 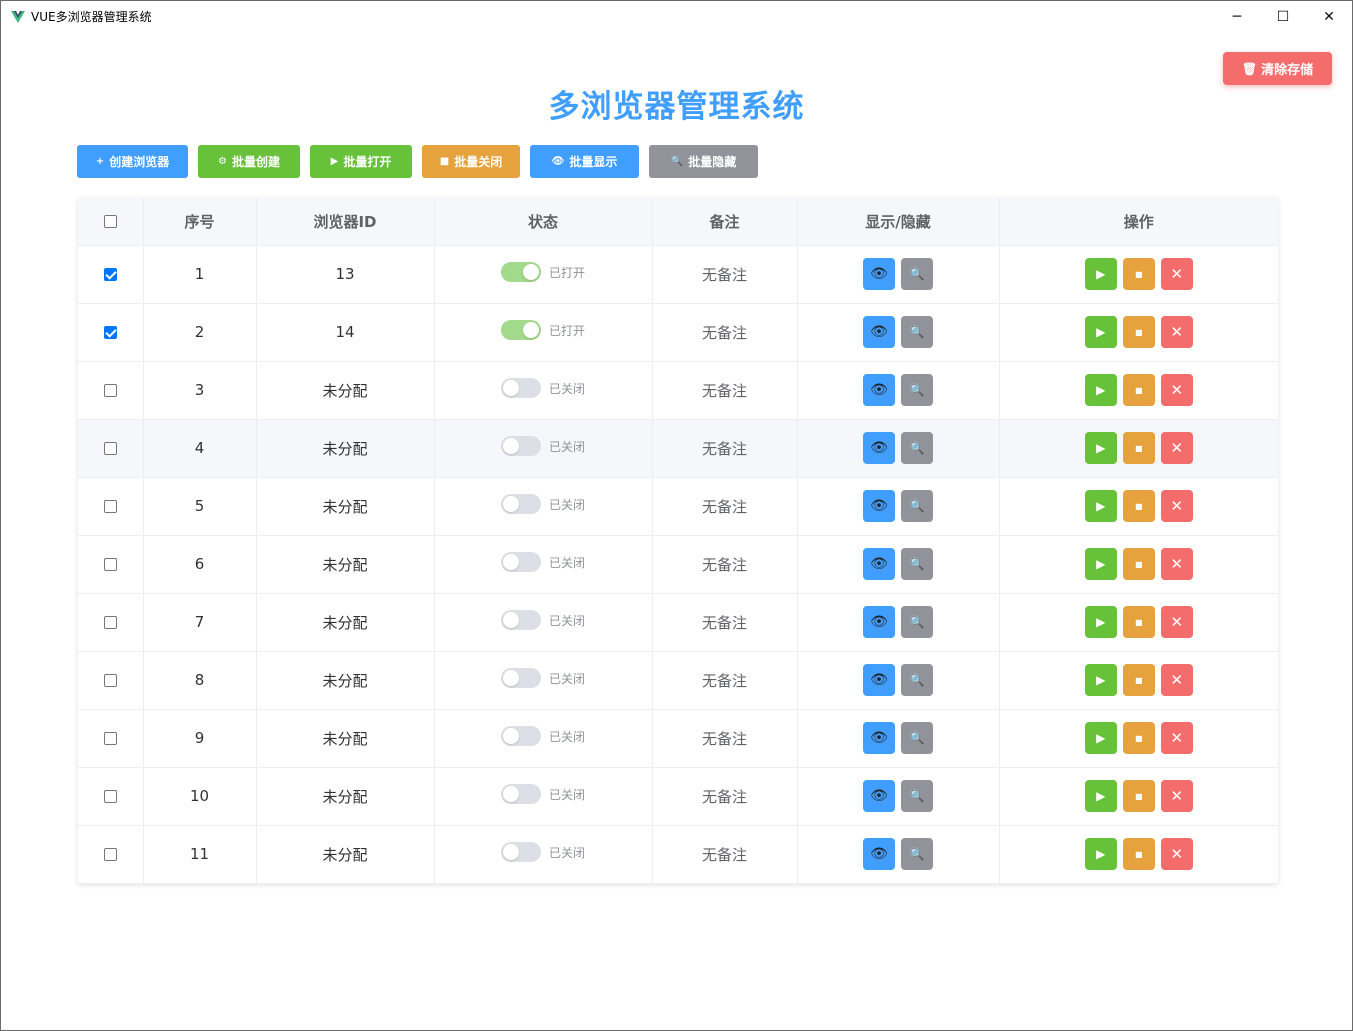 What do you see at coordinates (1329, 16) in the screenshot?
I see `close-window-button: ✕` at bounding box center [1329, 16].